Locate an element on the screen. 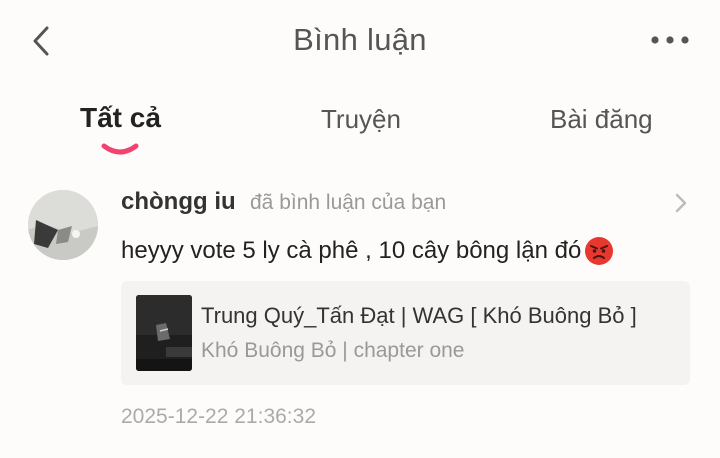 This screenshot has height=458, width=720. tab-stories: Truyện is located at coordinates (361, 119).